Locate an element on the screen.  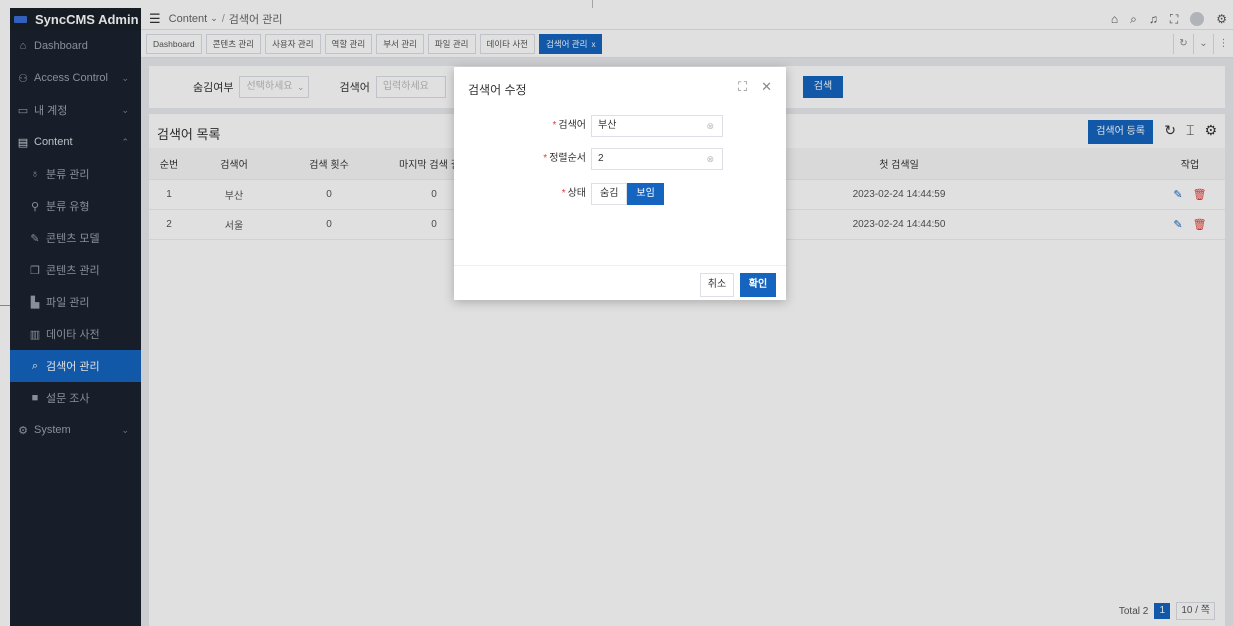
order-row: * 정렬순서 2 ⊗ is located at coordinates (620, 159).